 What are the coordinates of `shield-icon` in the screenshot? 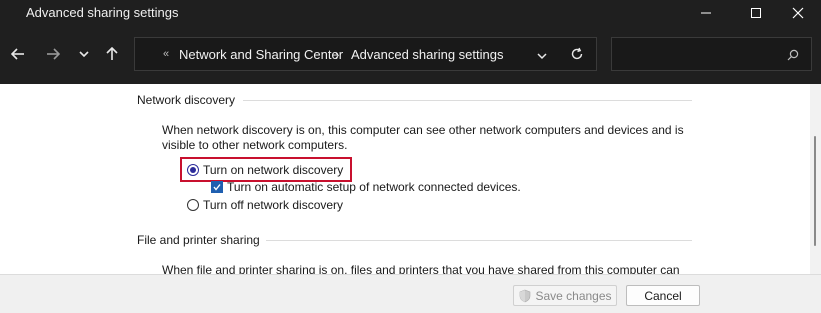 It's located at (525, 295).